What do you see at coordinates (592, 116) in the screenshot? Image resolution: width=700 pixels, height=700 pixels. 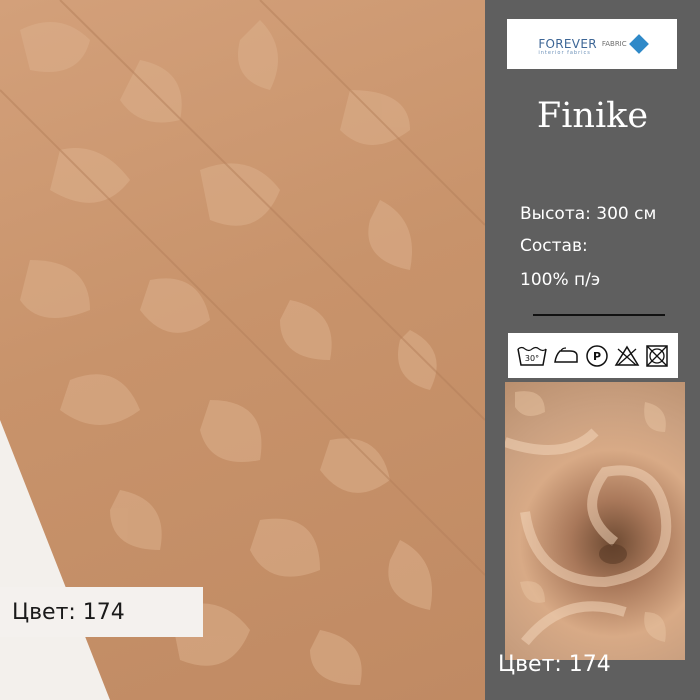 I see `product-name: Finike` at bounding box center [592, 116].